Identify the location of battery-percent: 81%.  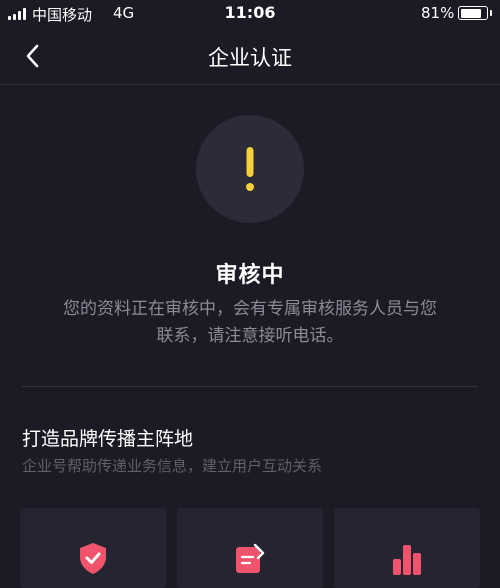
(438, 13).